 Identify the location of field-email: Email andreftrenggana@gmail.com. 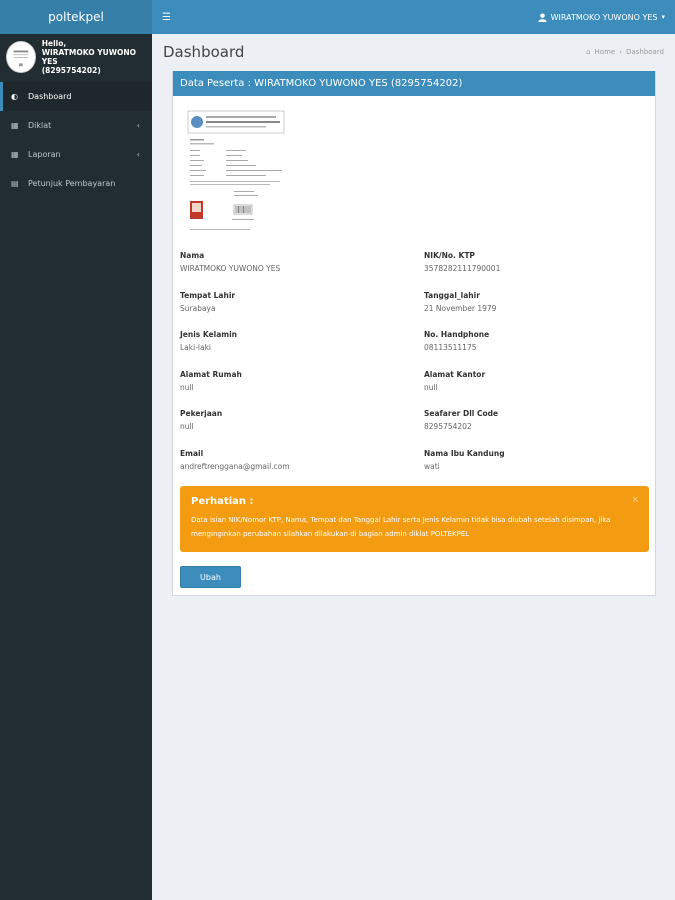
(290, 460).